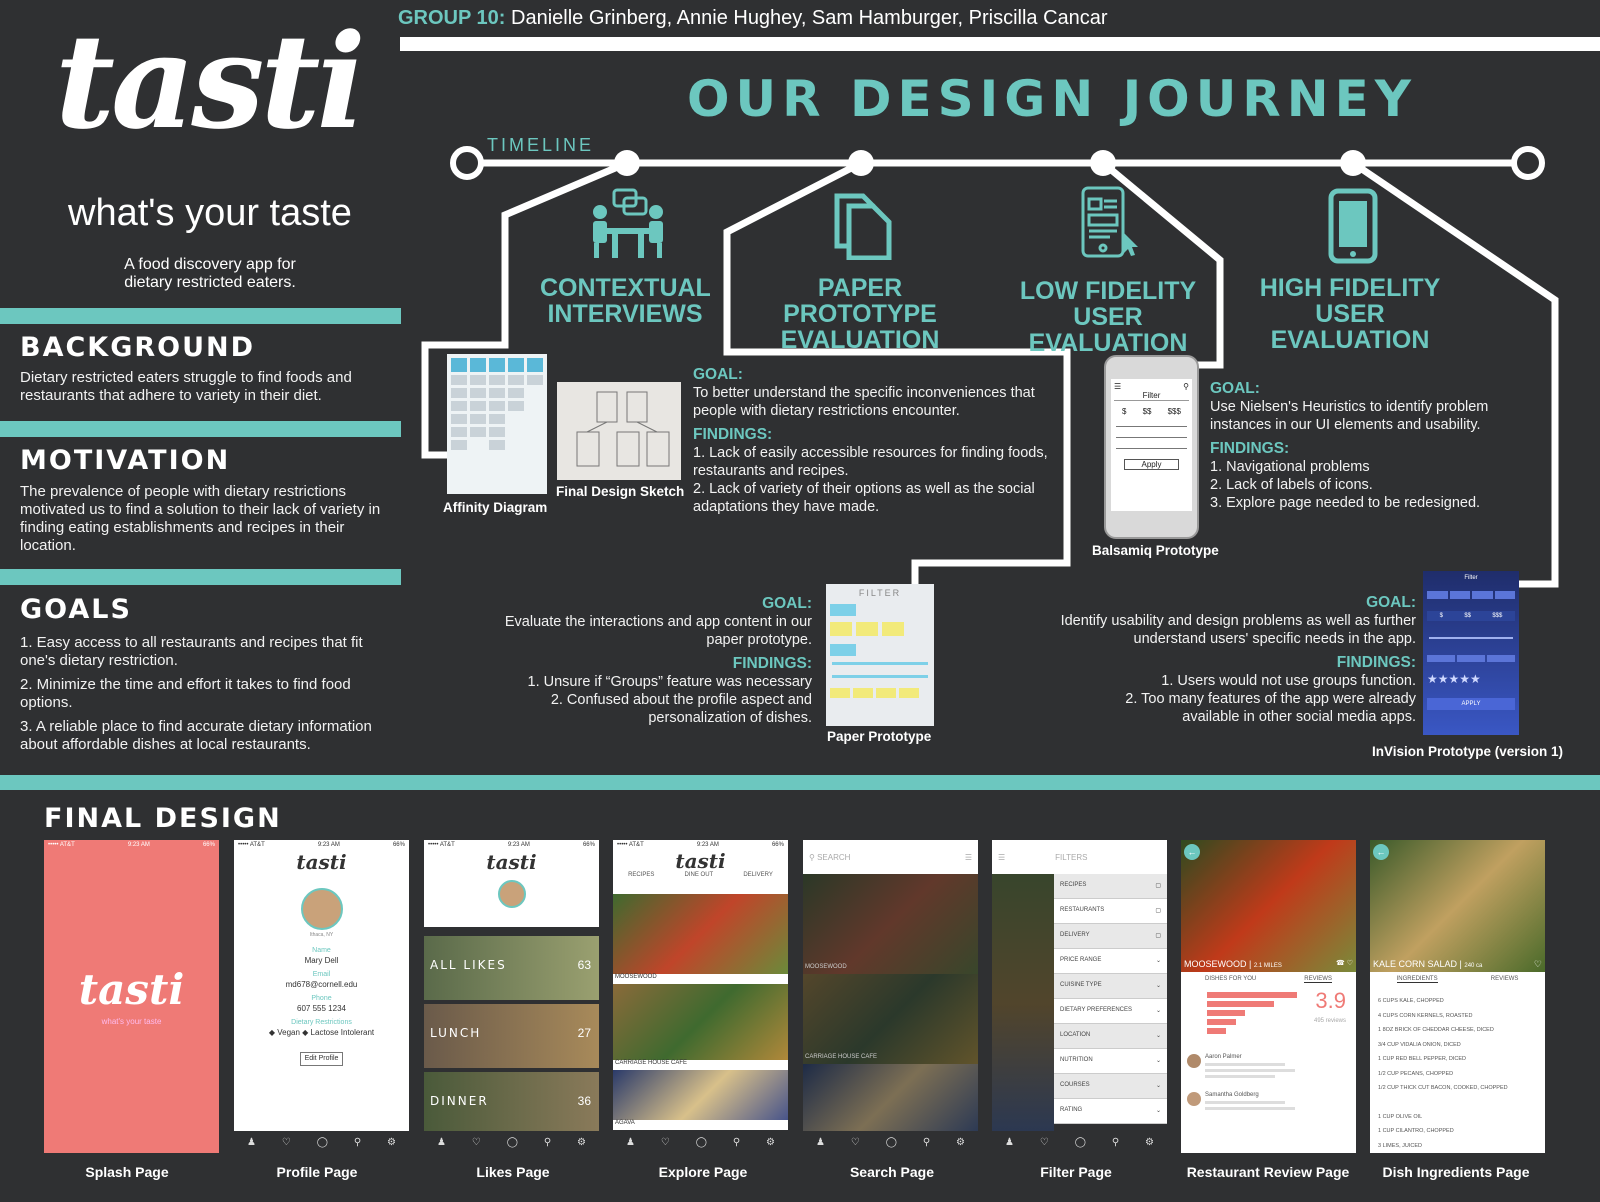 The height and width of the screenshot is (1202, 1600). What do you see at coordinates (1076, 1172) in the screenshot?
I see `screen-label: Filter Page` at bounding box center [1076, 1172].